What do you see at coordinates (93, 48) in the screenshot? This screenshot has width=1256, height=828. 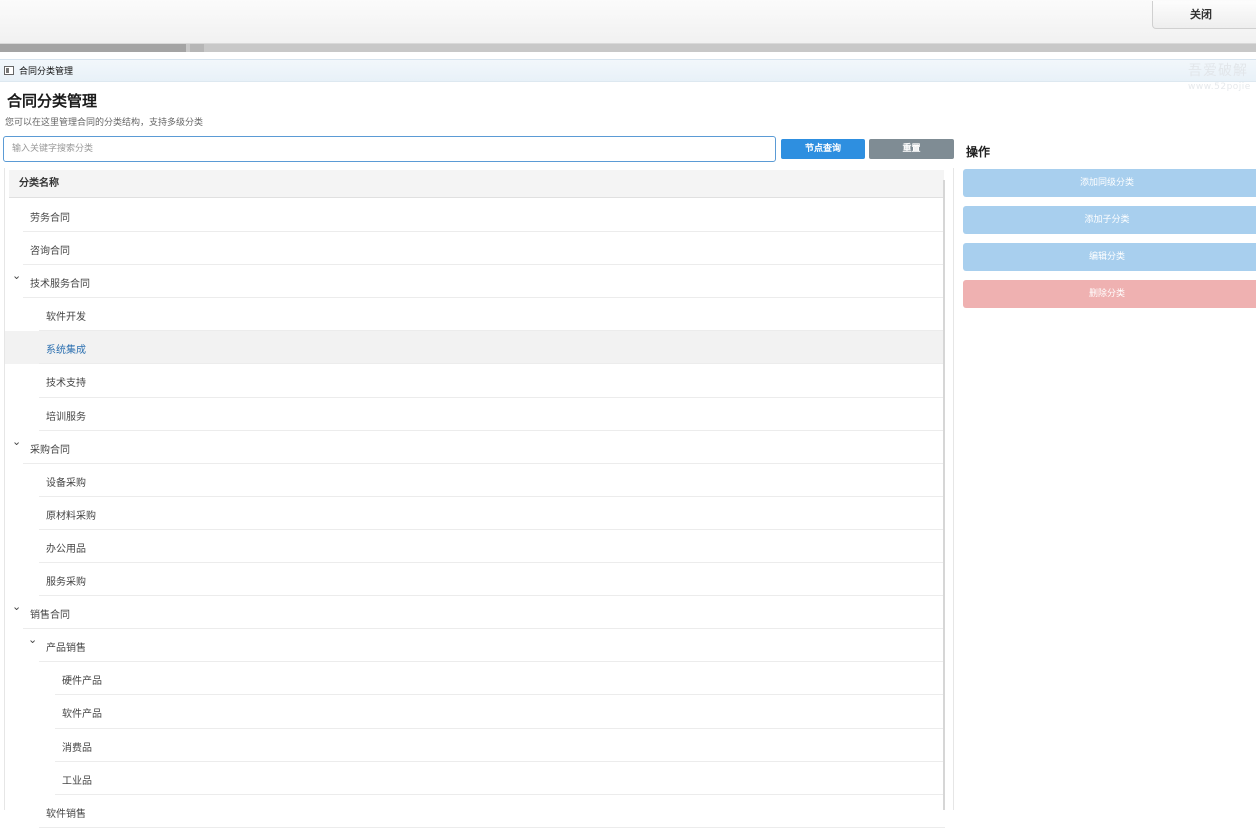 I see `scrollbar-thumb` at bounding box center [93, 48].